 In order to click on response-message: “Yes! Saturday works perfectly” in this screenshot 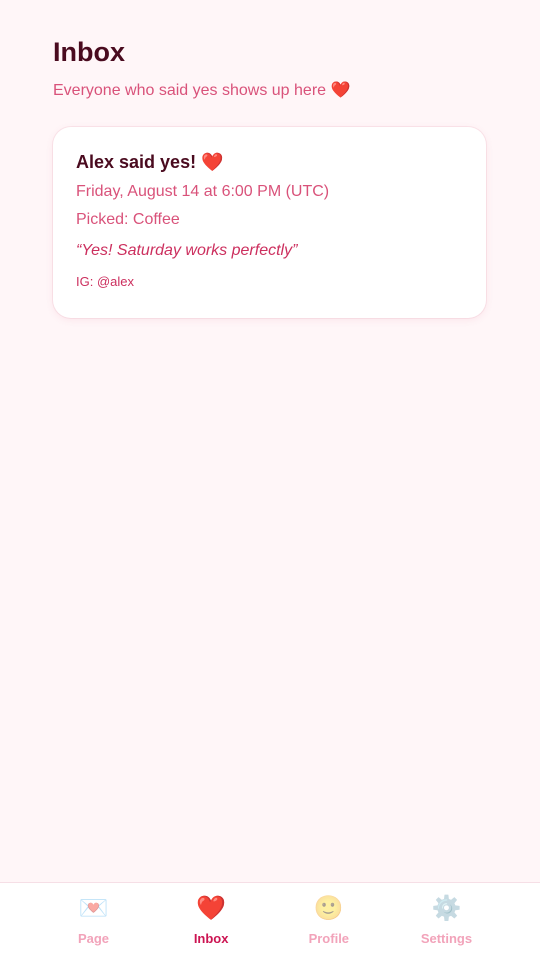, I will do `click(187, 250)`.